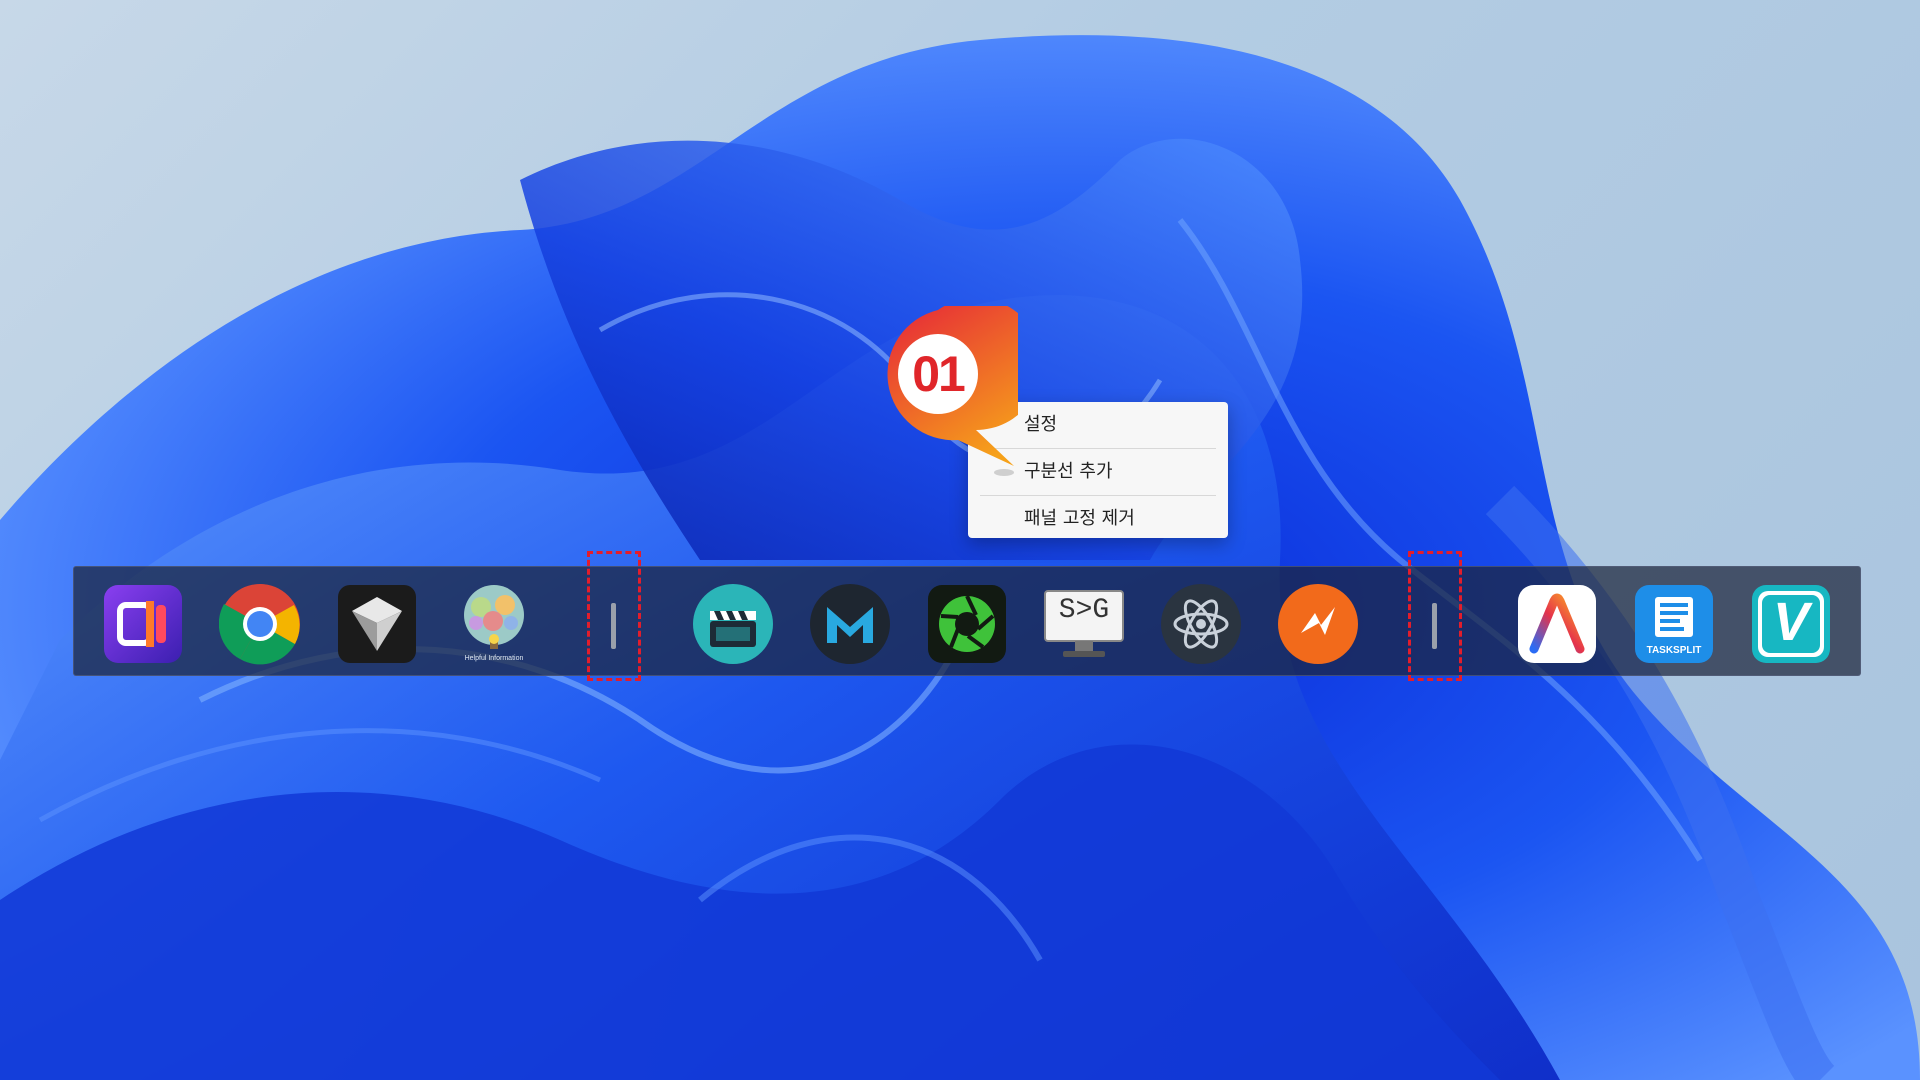 The image size is (1920, 1080). I want to click on dock-app-13: V, so click(1791, 624).